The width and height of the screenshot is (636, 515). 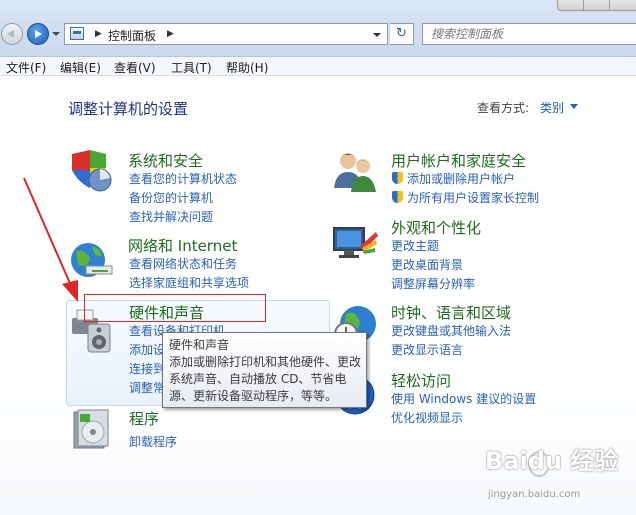 I want to click on view-by-label: 查看方式:, so click(x=503, y=108).